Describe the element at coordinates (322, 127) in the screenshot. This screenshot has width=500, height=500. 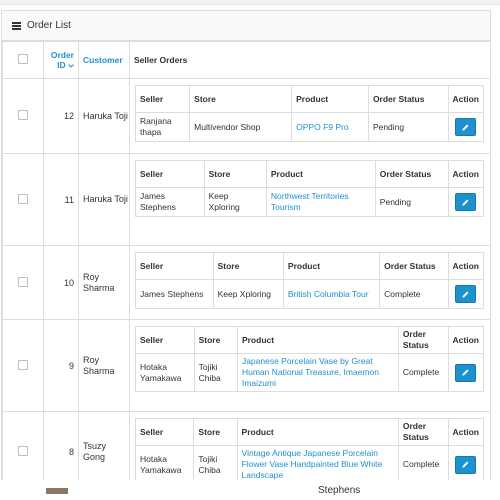
I see `product-link: OPPO F9 Pro` at that location.